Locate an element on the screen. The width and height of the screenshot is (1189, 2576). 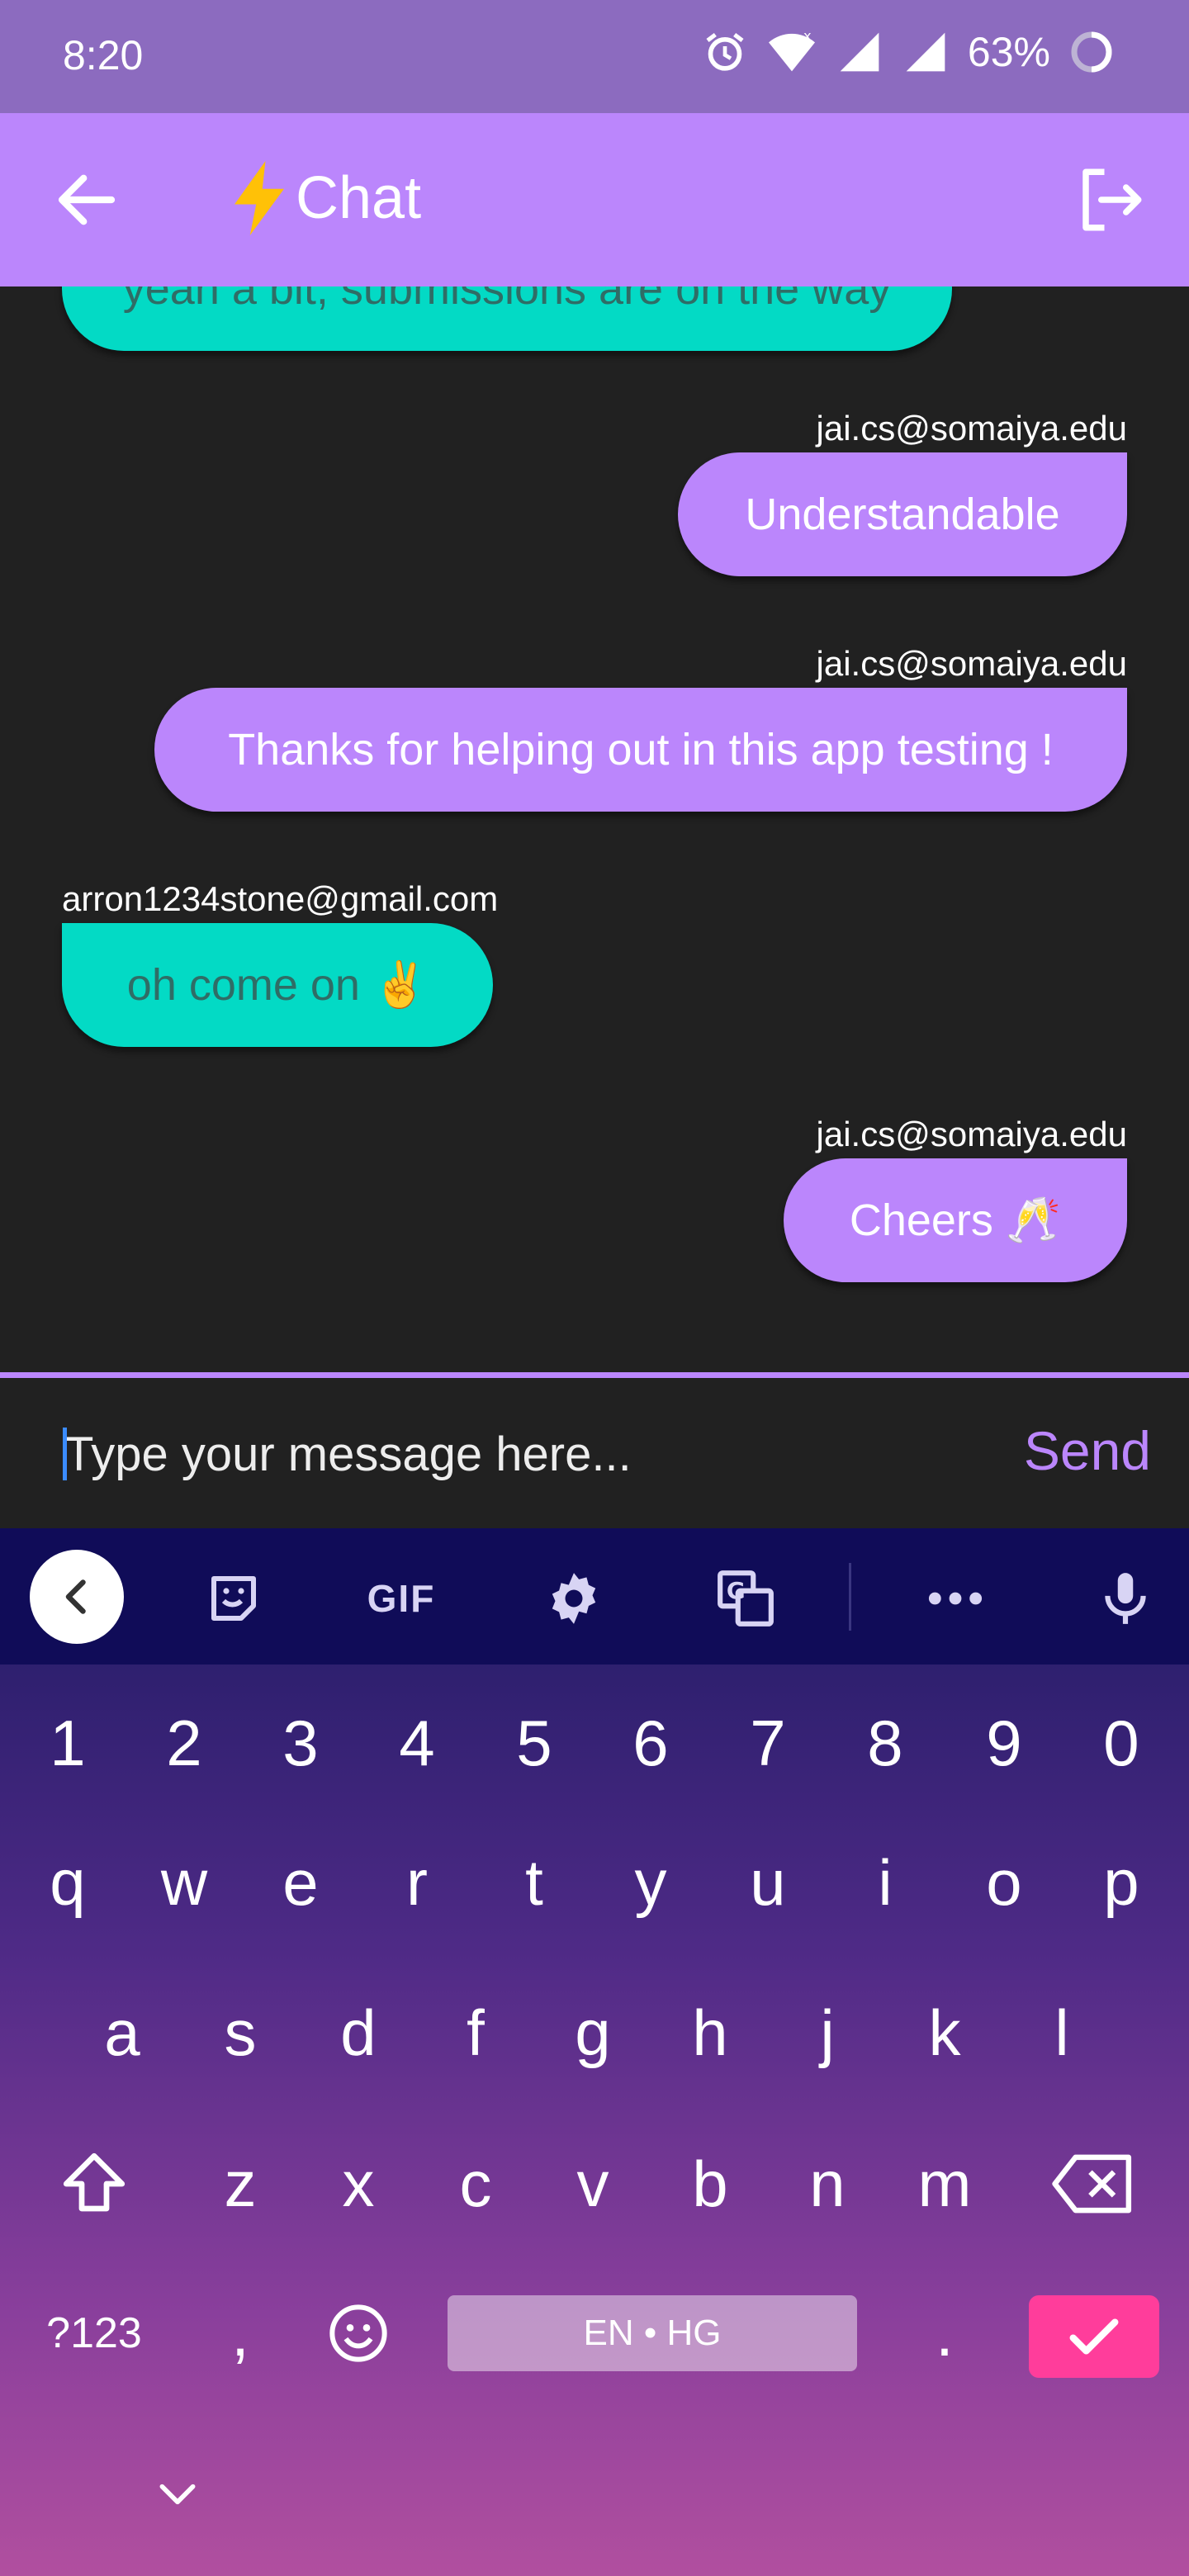
key-p: p is located at coordinates (1121, 1882).